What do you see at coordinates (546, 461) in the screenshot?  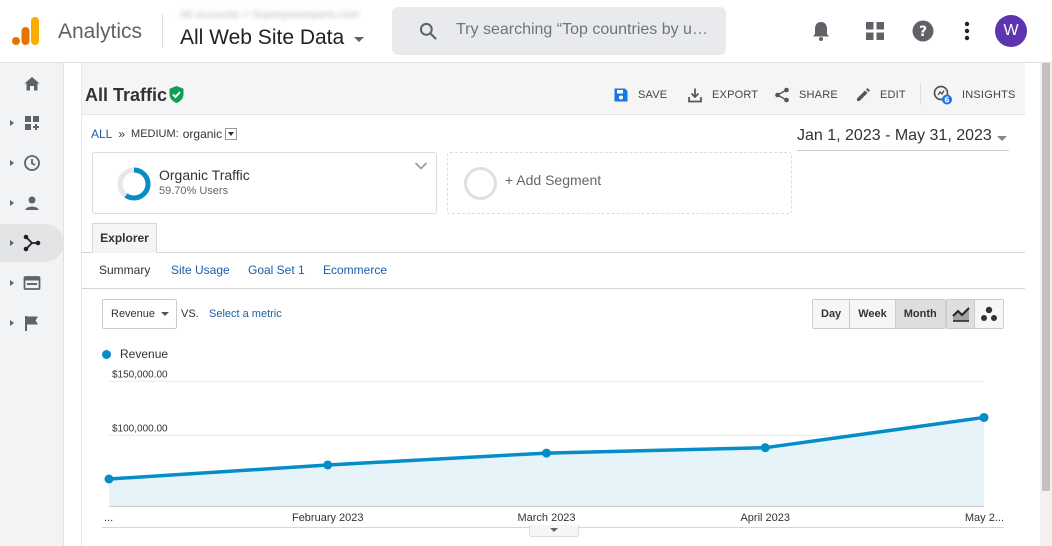 I see `revenue-area` at bounding box center [546, 461].